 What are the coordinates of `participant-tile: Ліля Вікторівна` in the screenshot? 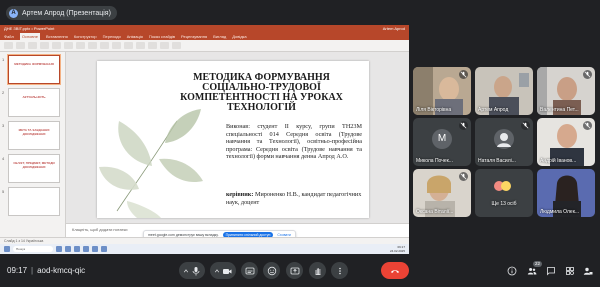 It's located at (442, 91).